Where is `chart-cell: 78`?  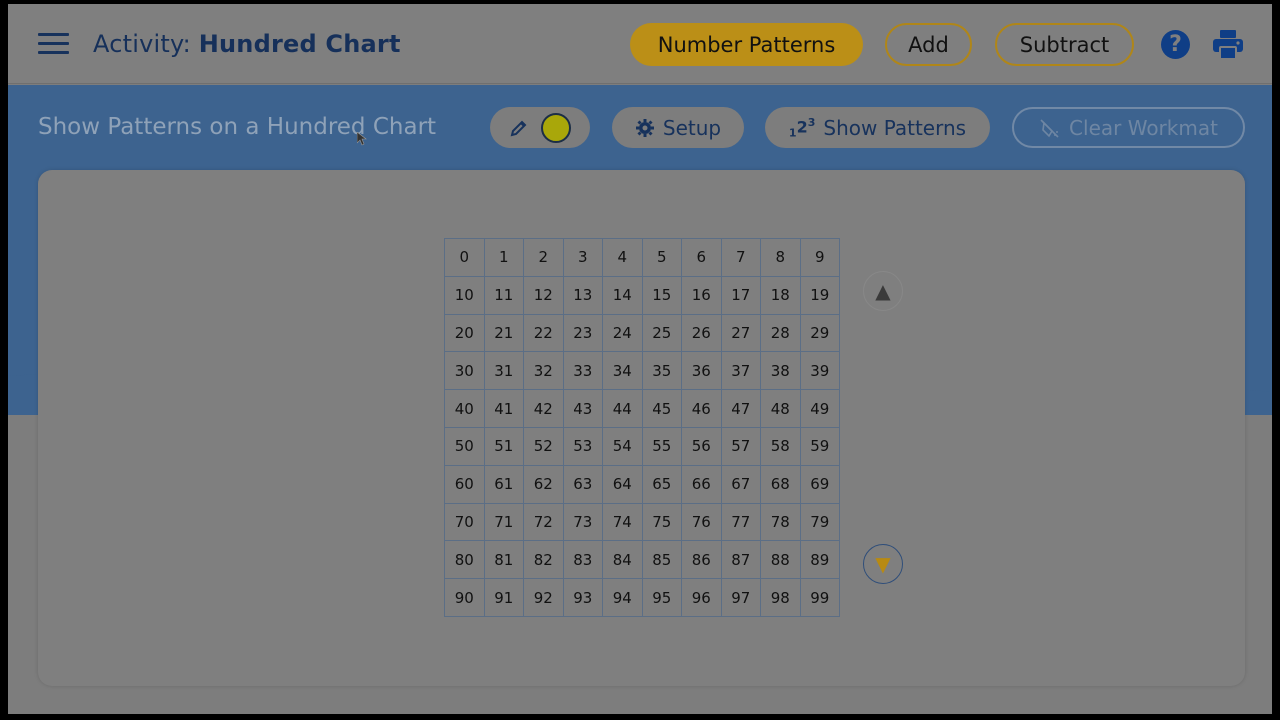
chart-cell: 78 is located at coordinates (780, 522).